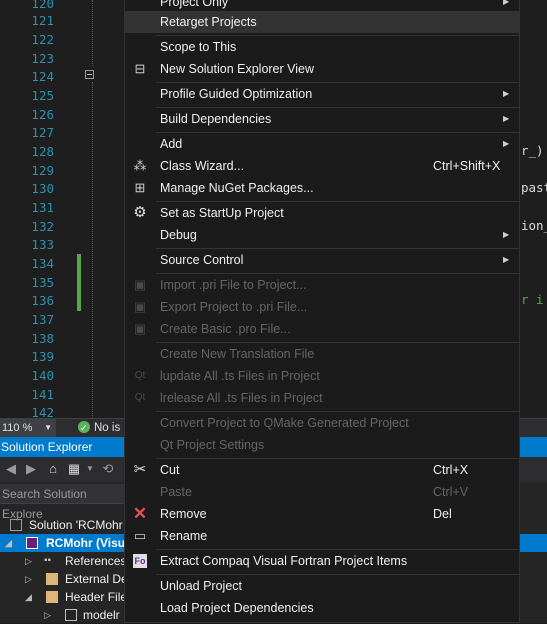 The width and height of the screenshot is (547, 624). Describe the element at coordinates (74, 469) in the screenshot. I see `switch-views-icon: ▦` at that location.